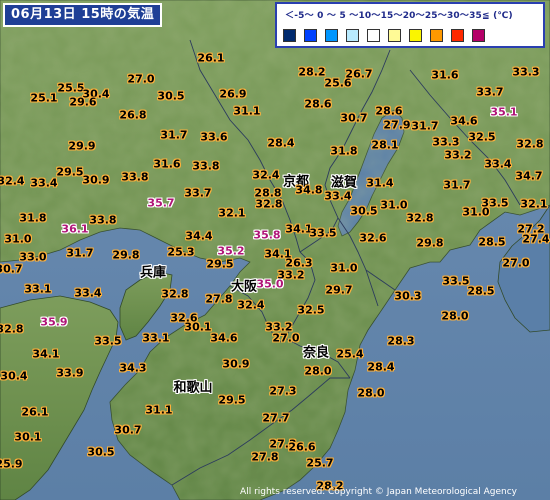 This screenshot has height=500, width=550. I want to click on temp-station-115: 29.5, so click(232, 400).